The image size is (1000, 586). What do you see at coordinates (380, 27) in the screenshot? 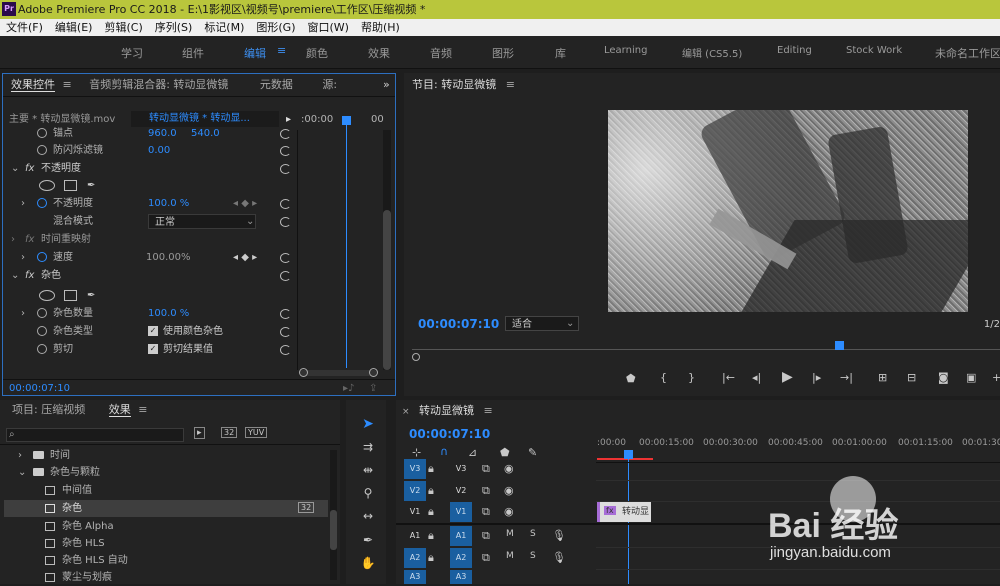
I see `menu-help: 帮助(H)` at bounding box center [380, 27].